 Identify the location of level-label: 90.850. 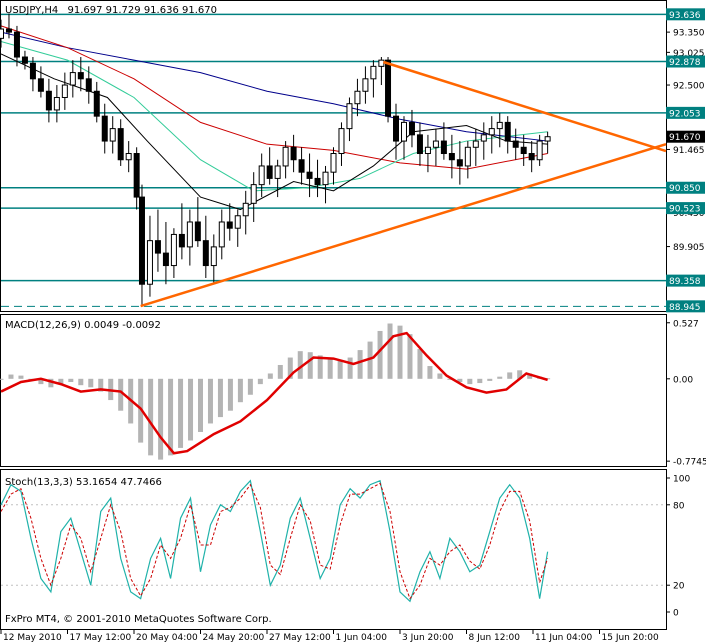
(685, 189).